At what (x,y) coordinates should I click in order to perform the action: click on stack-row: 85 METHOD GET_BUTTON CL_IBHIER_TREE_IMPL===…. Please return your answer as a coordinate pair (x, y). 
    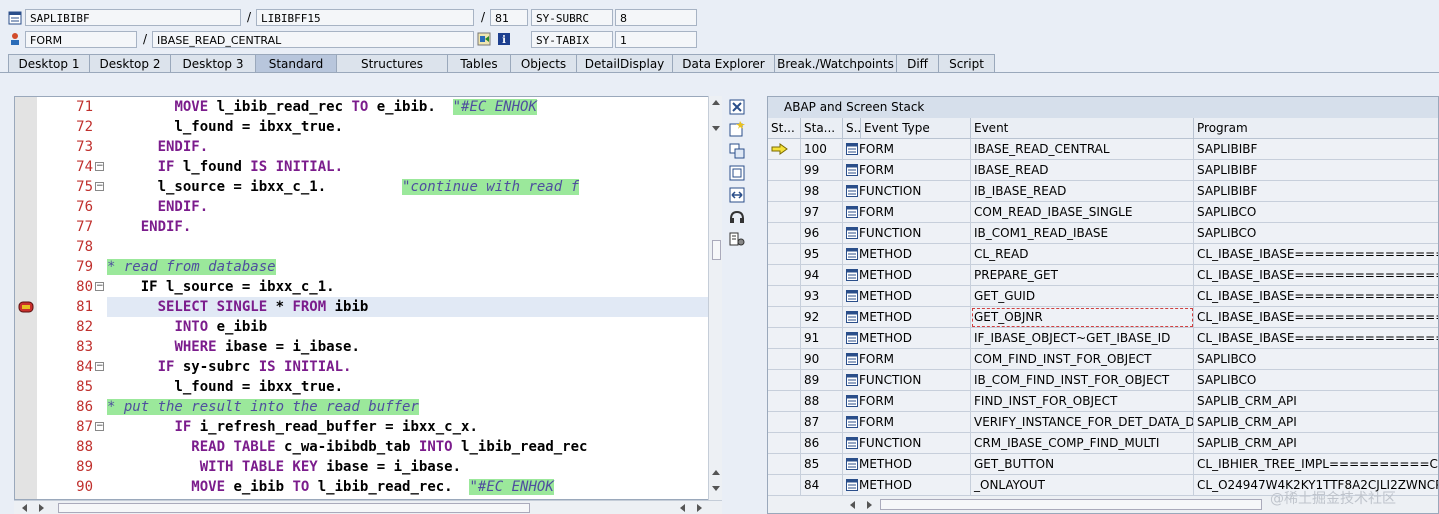
    Looking at the image, I should click on (1103, 464).